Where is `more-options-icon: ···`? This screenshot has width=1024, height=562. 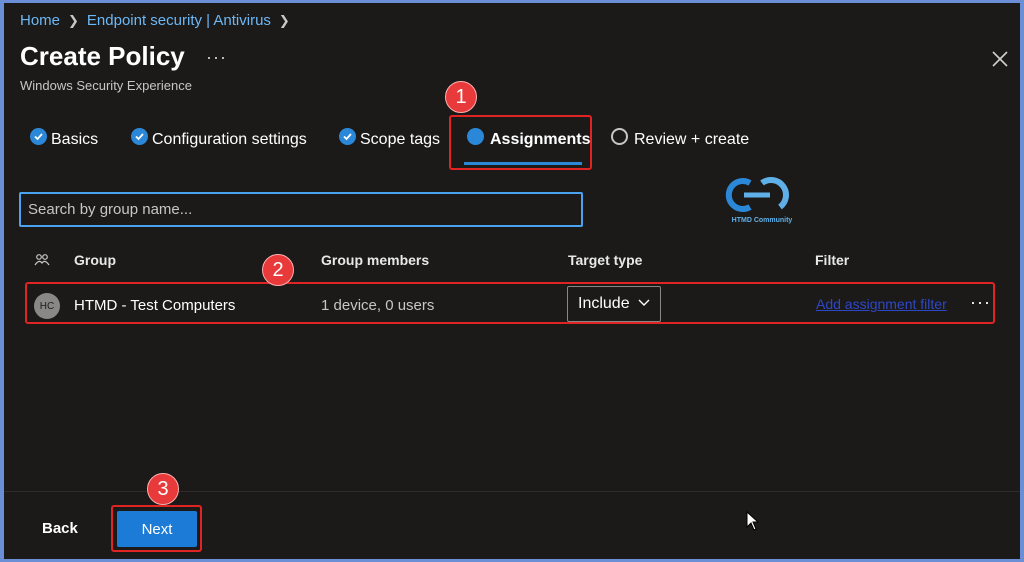
more-options-icon: ··· is located at coordinates (216, 57).